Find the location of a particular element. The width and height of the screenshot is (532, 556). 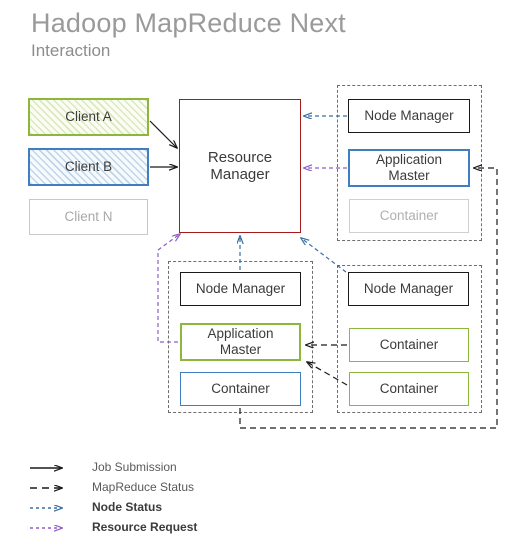

cluster-bottom-right-container-1: Container is located at coordinates (409, 345).